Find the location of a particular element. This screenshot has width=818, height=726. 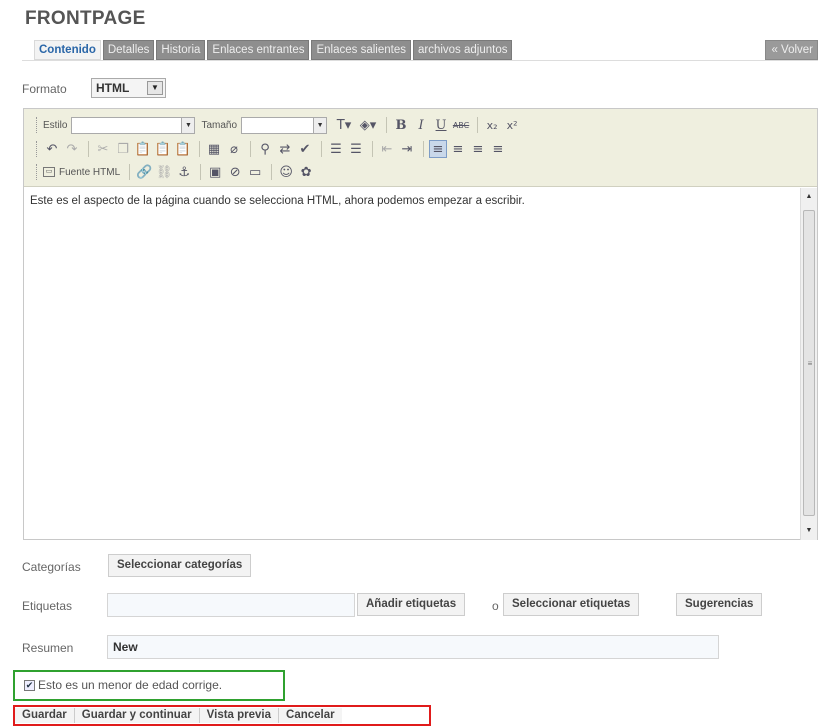

indent-icon: ⇥ is located at coordinates (407, 149).